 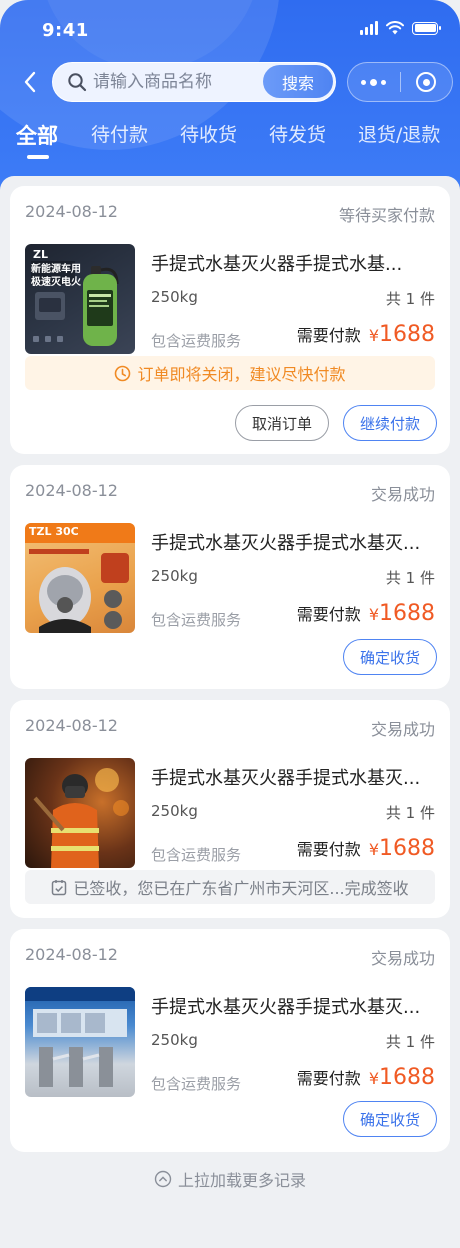 I want to click on notice-text: 已签收，您已在广东省广州市天河区...完成签收, so click(x=241, y=888).